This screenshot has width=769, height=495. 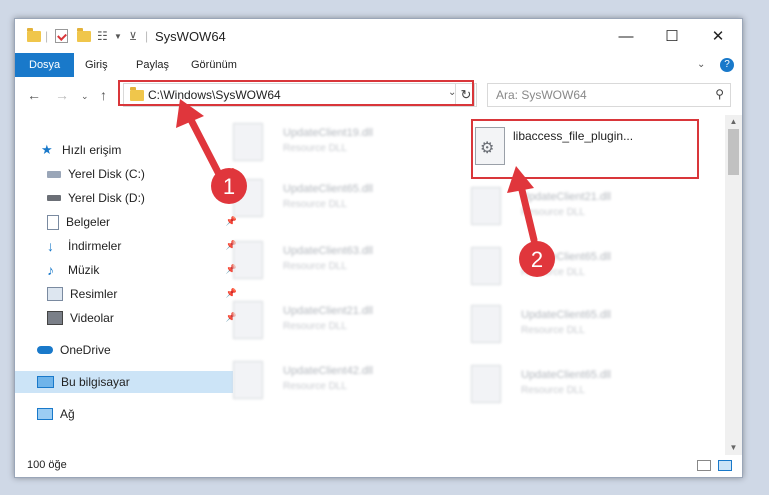 What do you see at coordinates (67, 414) in the screenshot?
I see `sidebar-item-label: Ağ` at bounding box center [67, 414].